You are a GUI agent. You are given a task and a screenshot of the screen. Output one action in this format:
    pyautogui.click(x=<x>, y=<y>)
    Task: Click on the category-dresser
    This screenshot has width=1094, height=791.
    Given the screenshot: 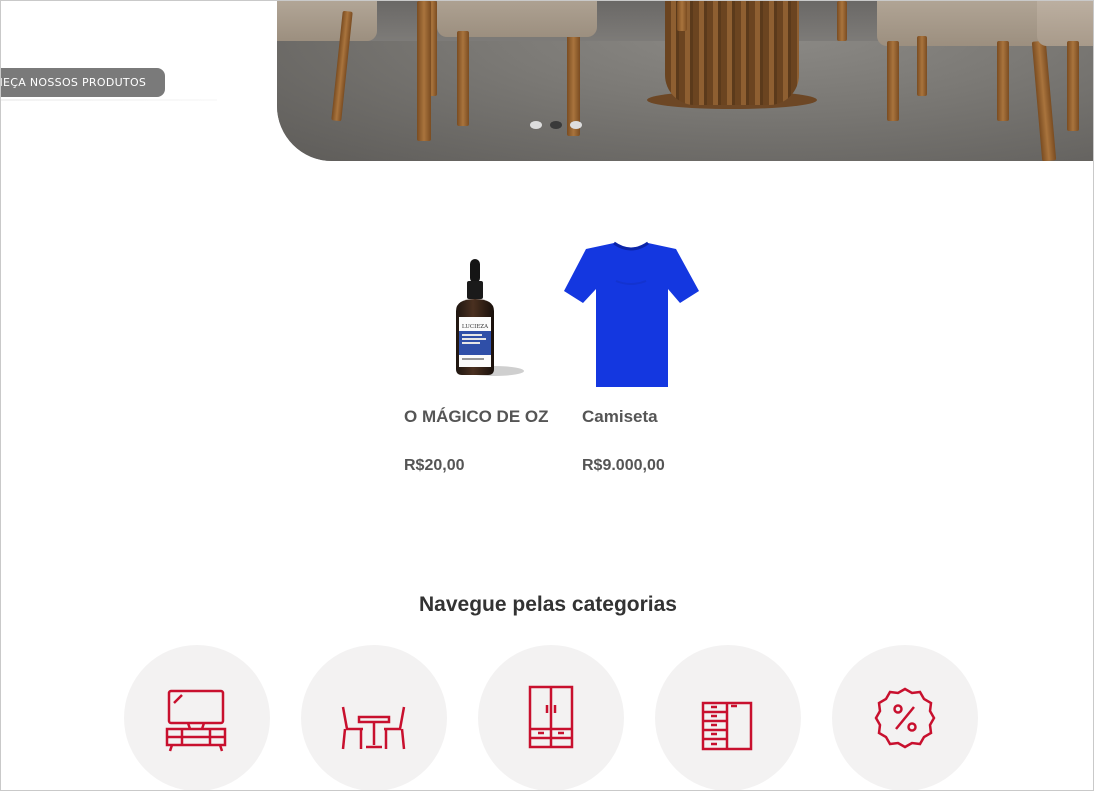 What is the action you would take?
    pyautogui.click(x=728, y=717)
    